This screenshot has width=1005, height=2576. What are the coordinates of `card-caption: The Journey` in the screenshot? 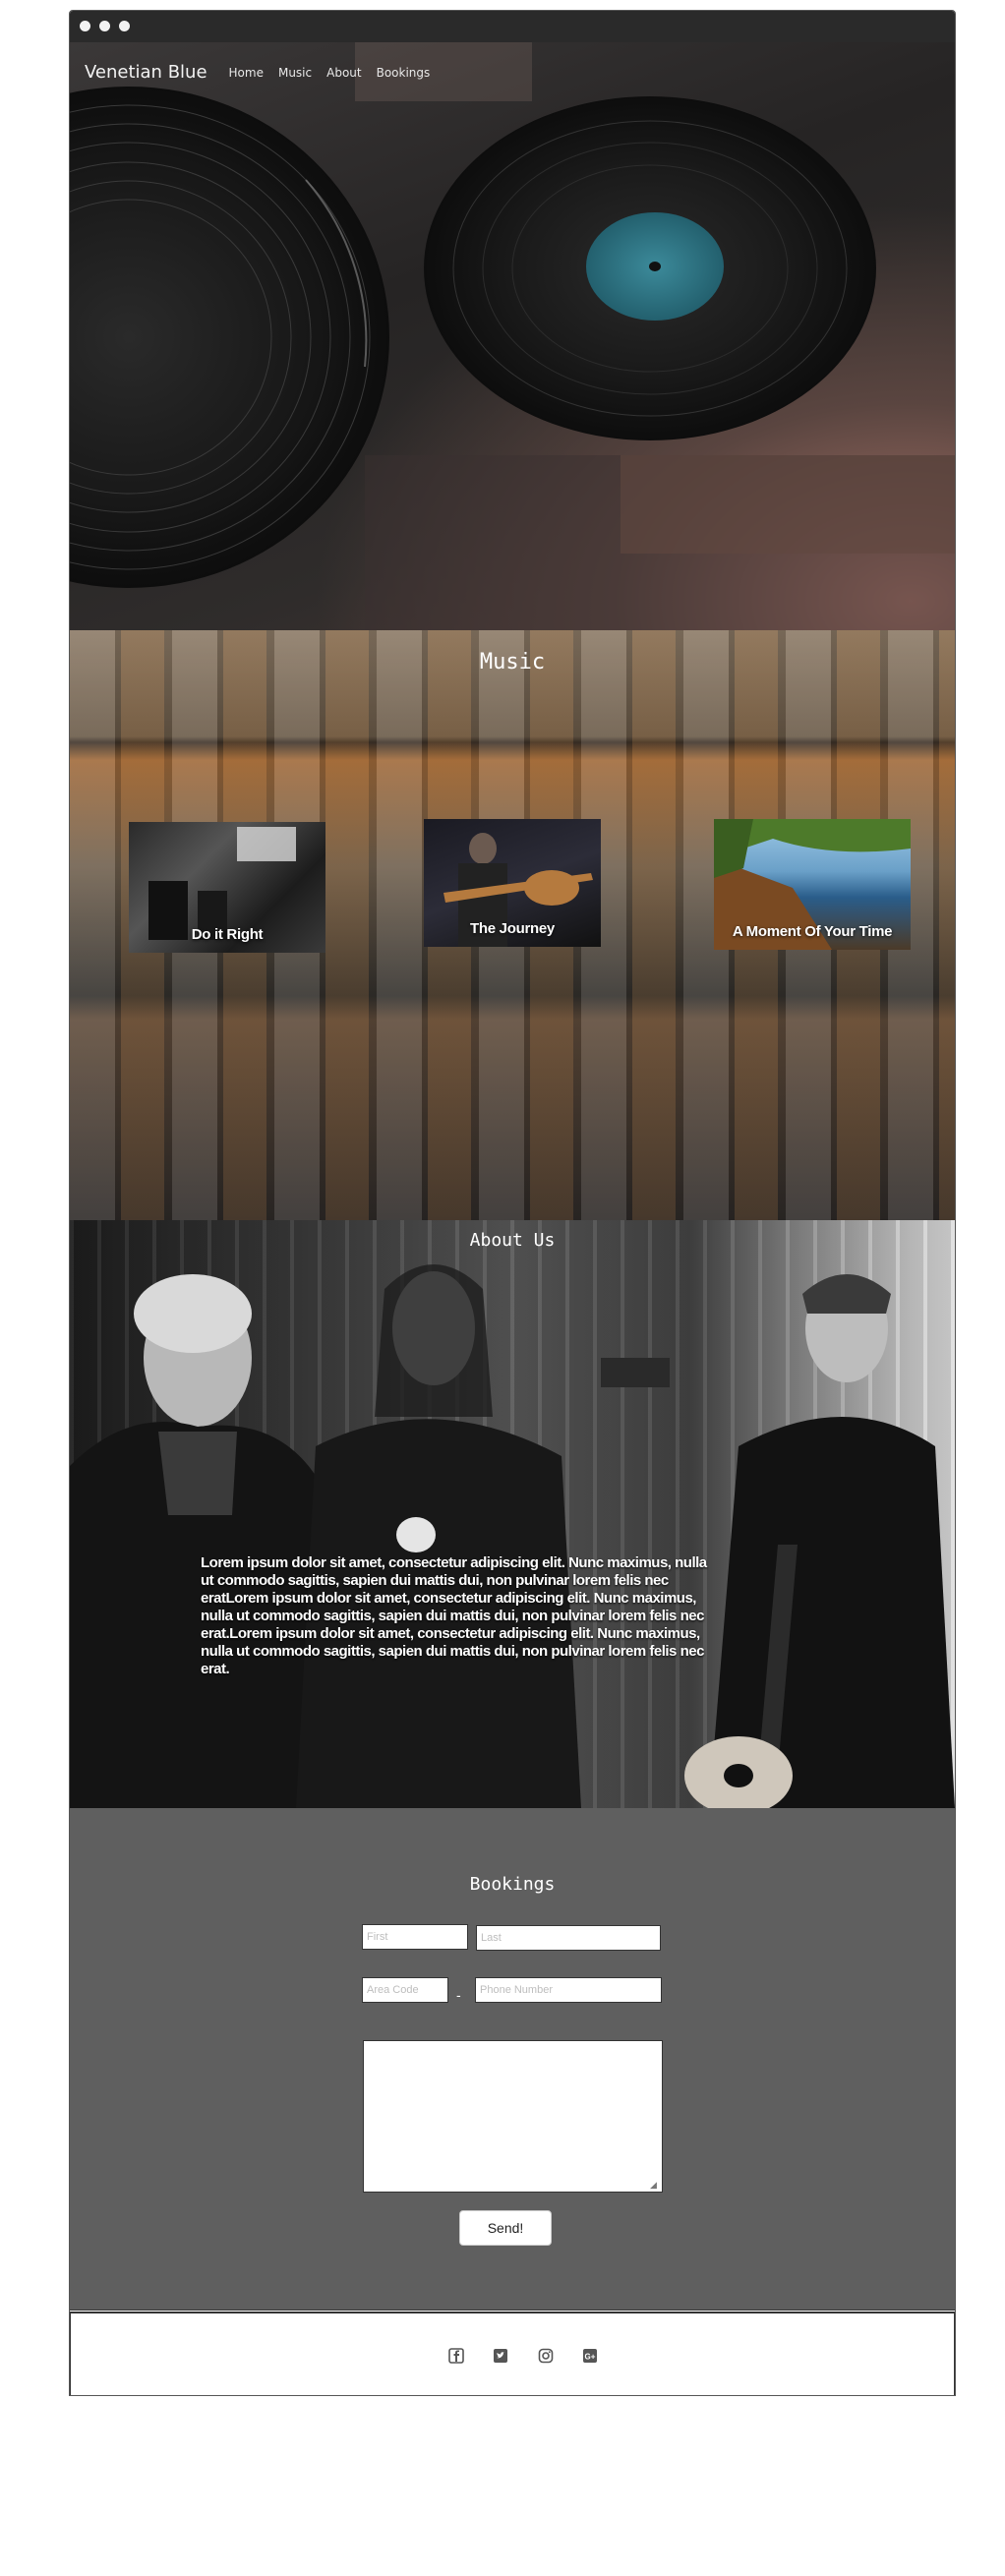 It's located at (512, 928).